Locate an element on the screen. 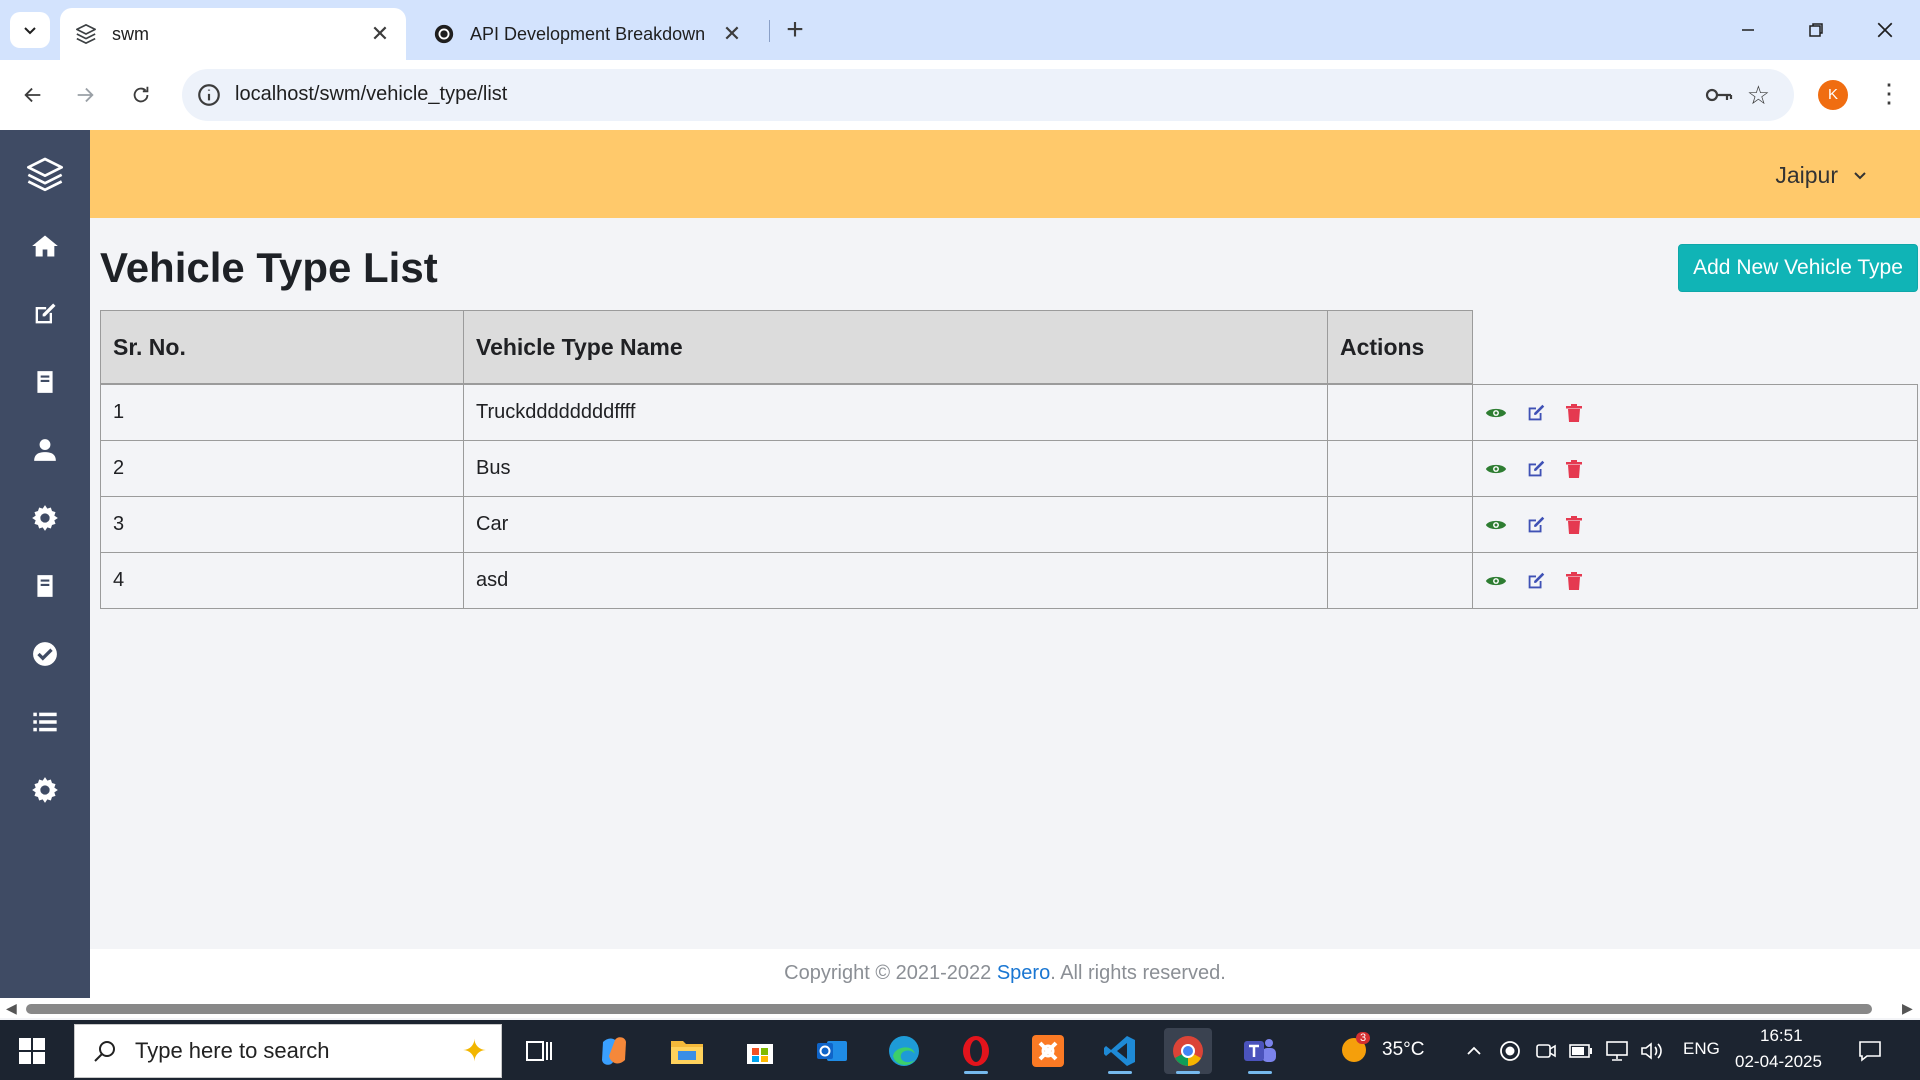 The width and height of the screenshot is (1920, 1080). browser-tab-strip: swm ✕ API Development Breakdown ✕ + is located at coordinates (960, 30).